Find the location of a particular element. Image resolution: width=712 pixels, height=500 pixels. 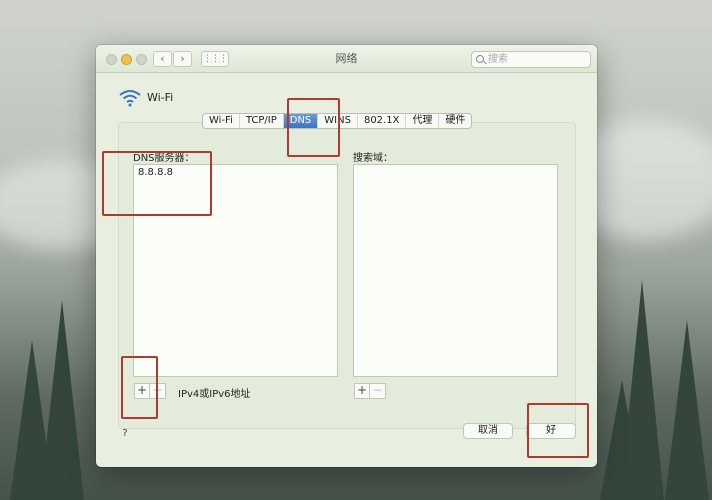

add-search-domain-button: + is located at coordinates (362, 391).